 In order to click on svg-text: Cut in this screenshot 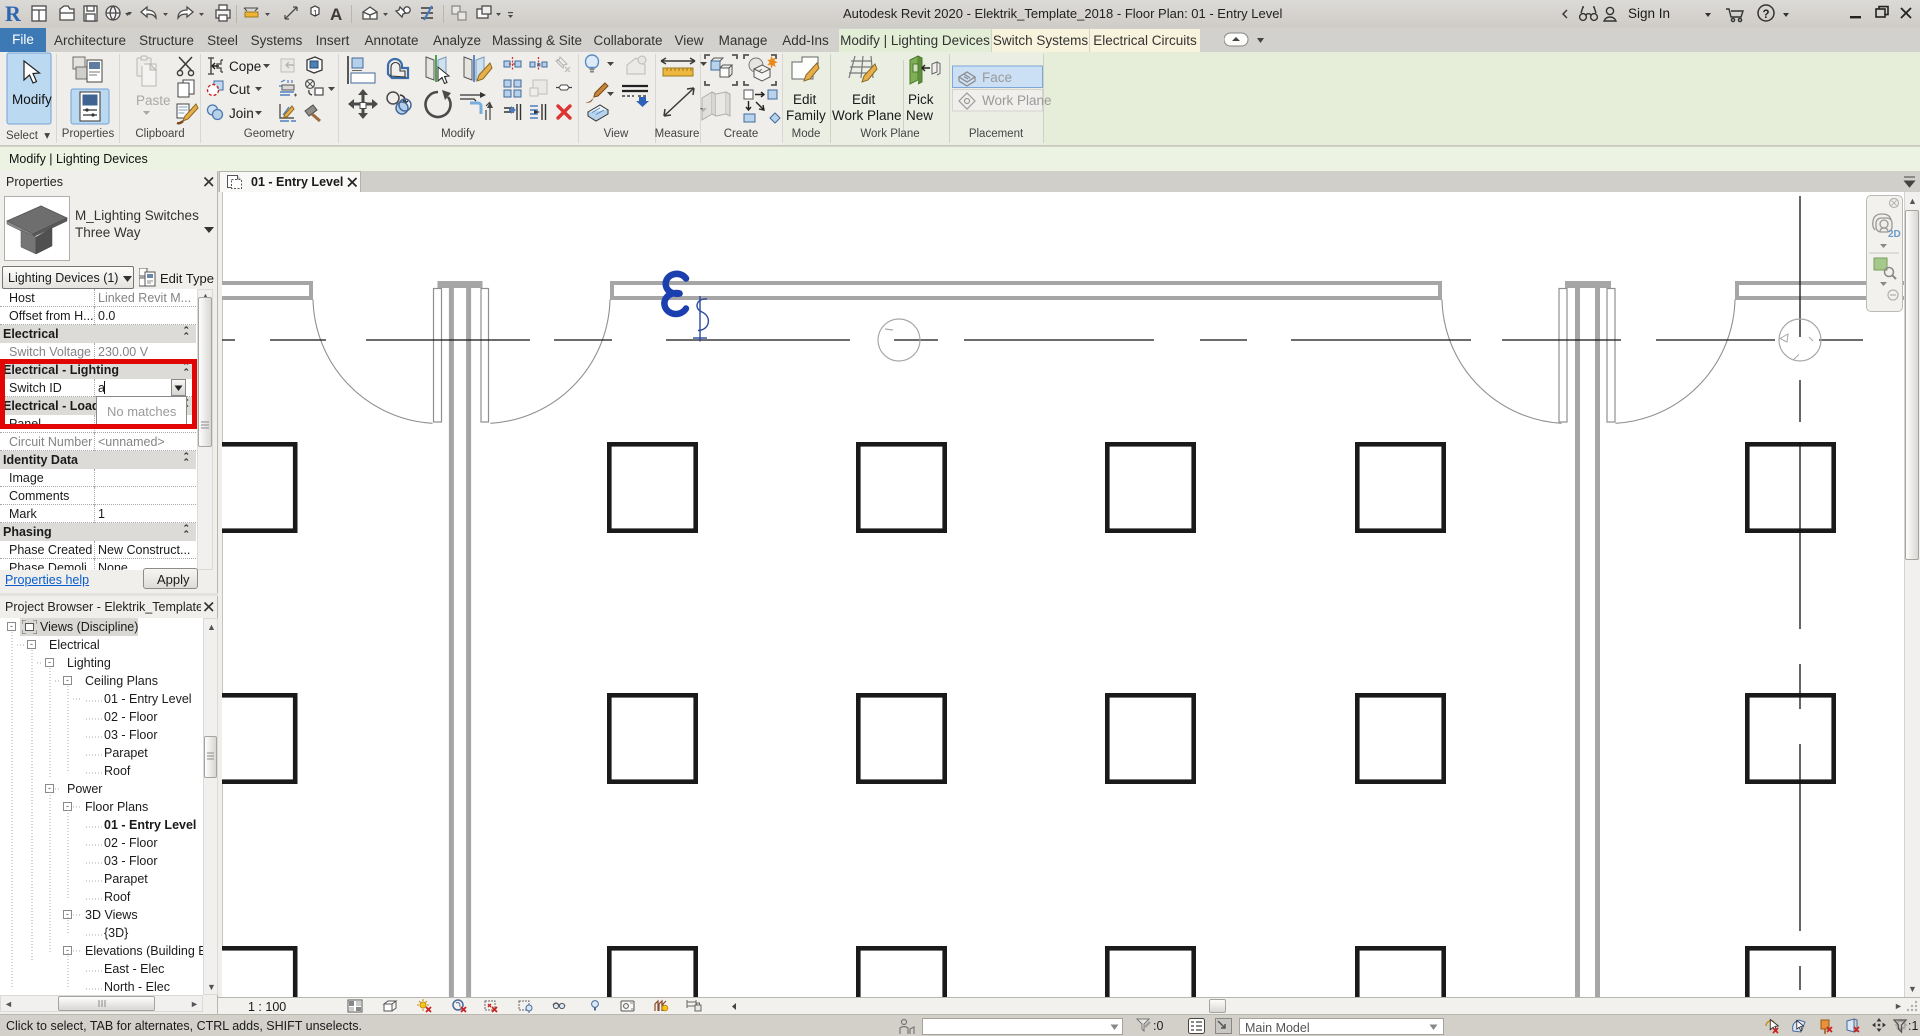, I will do `click(239, 89)`.